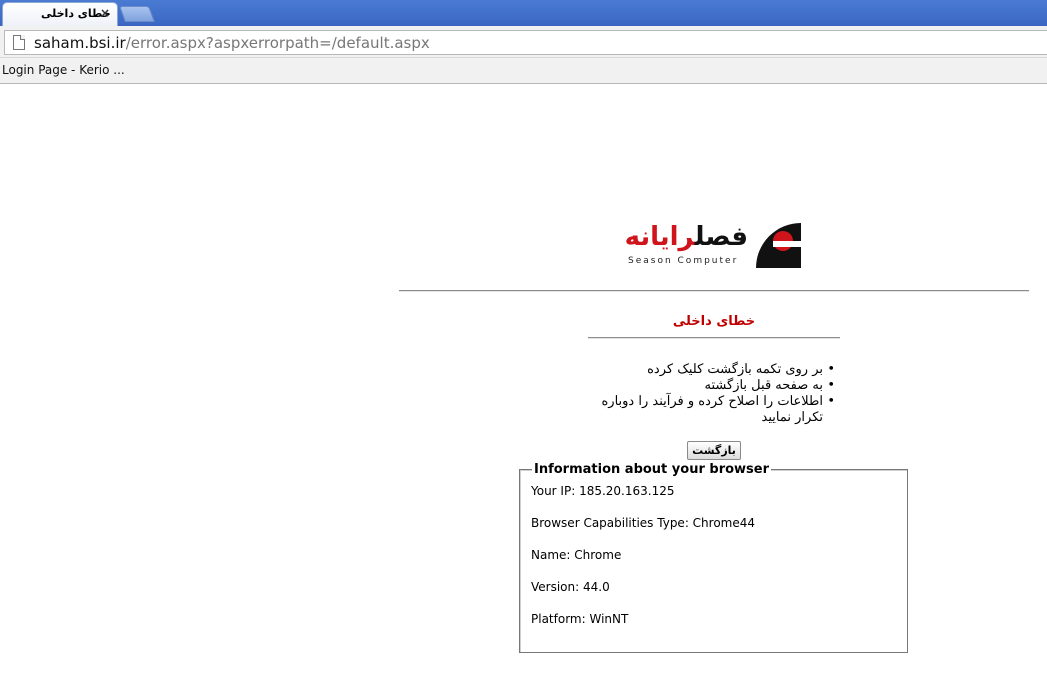 This screenshot has height=679, width=1047. I want to click on error-title: خطای داخلی, so click(714, 321).